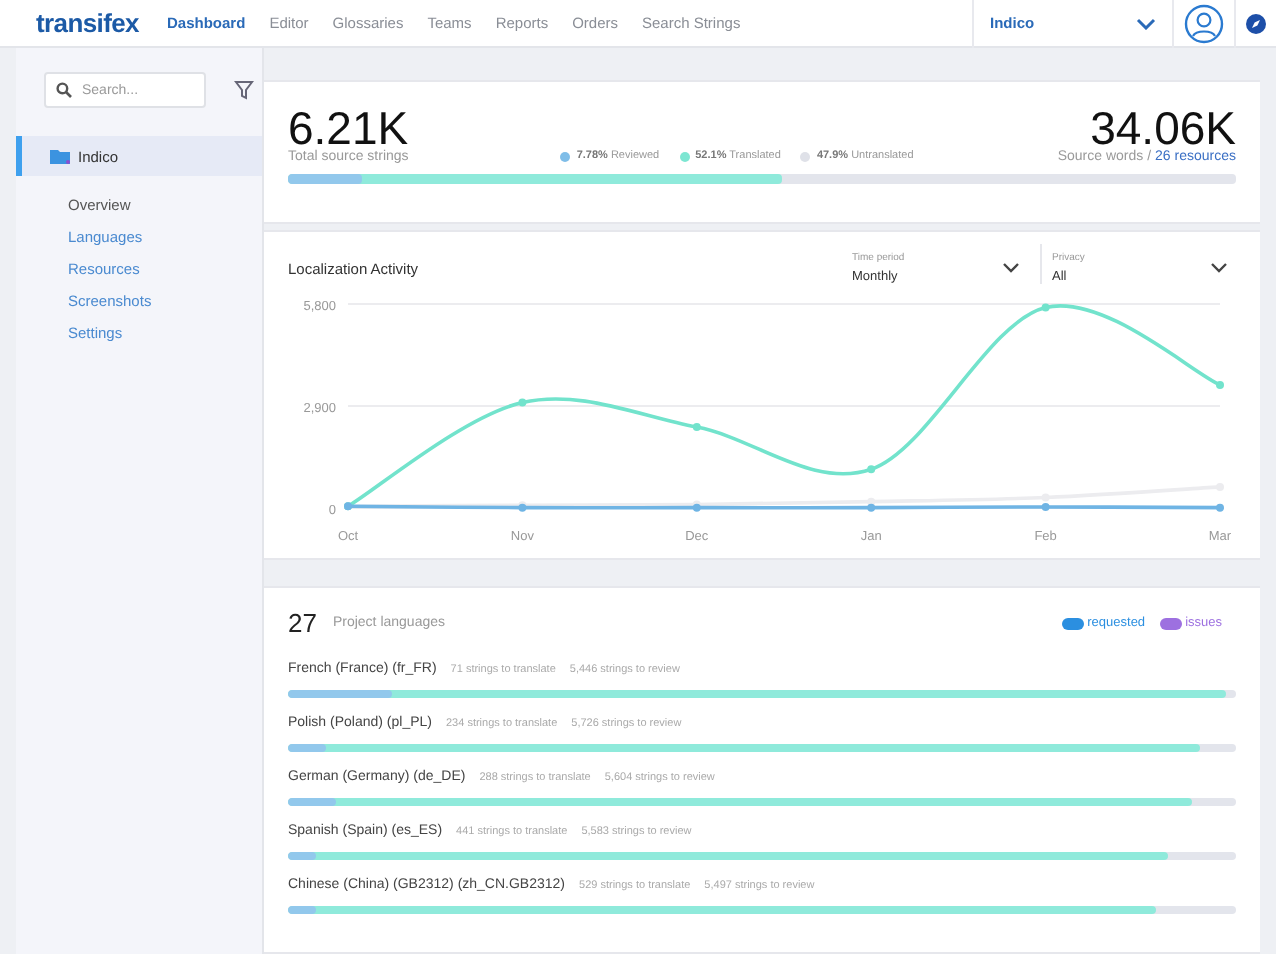 The width and height of the screenshot is (1276, 954). I want to click on logo: transifex, so click(87, 23).